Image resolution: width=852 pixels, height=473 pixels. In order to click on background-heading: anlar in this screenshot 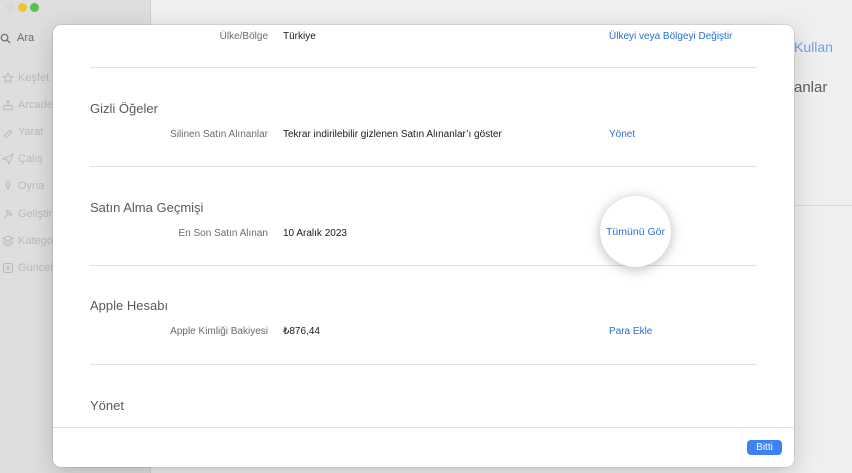, I will do `click(811, 87)`.